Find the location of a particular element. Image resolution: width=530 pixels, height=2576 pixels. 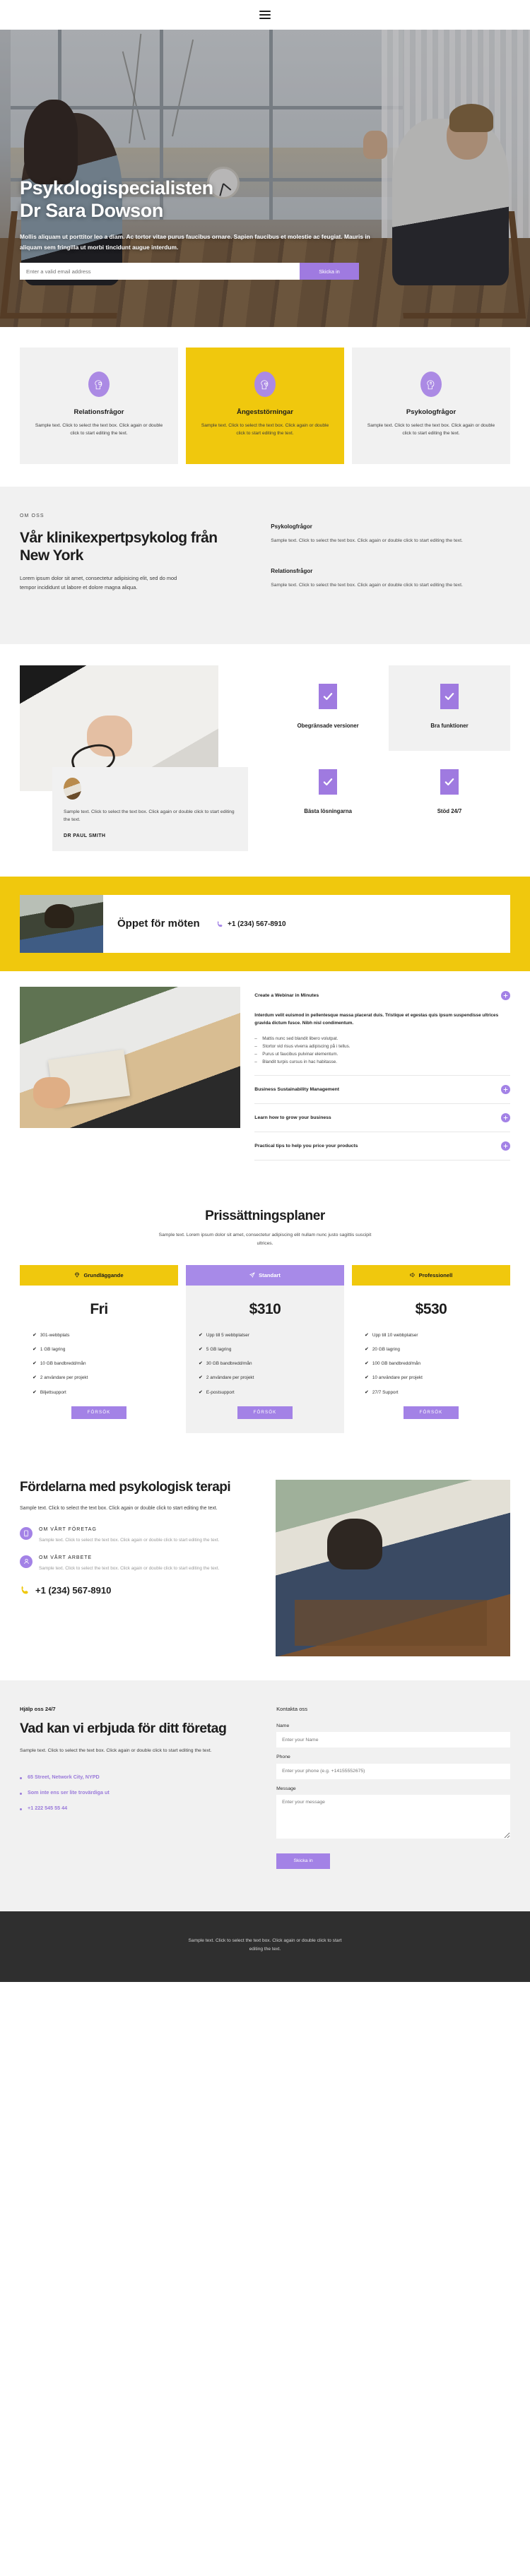

plan-feature: ✔ 27/7 Support is located at coordinates (382, 1392).